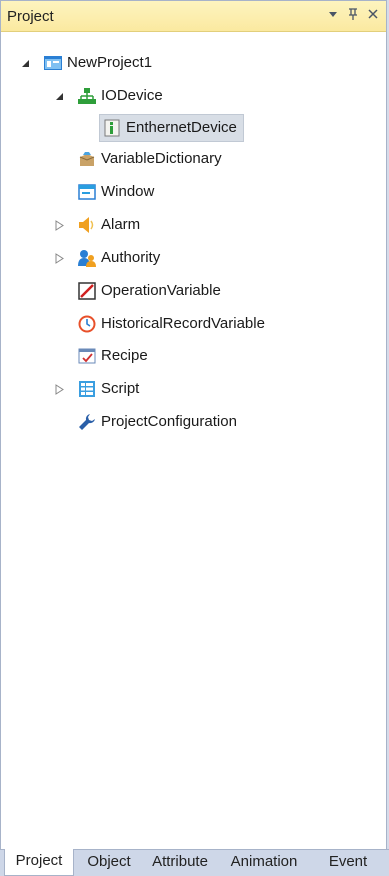  I want to click on tree-node-variable-dictionary: VariableDictionary, so click(150, 159).